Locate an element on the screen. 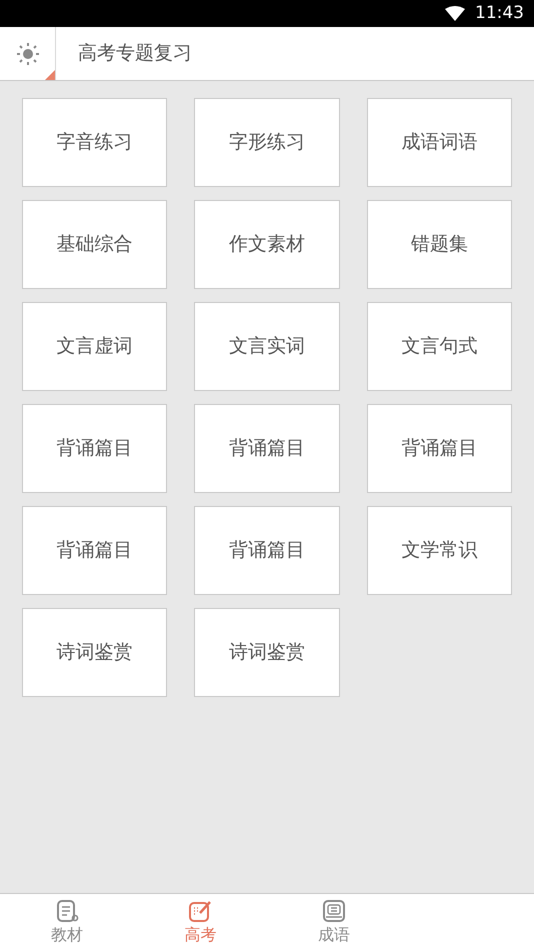 The image size is (534, 949). topic-tile: 字音练习 is located at coordinates (95, 142).